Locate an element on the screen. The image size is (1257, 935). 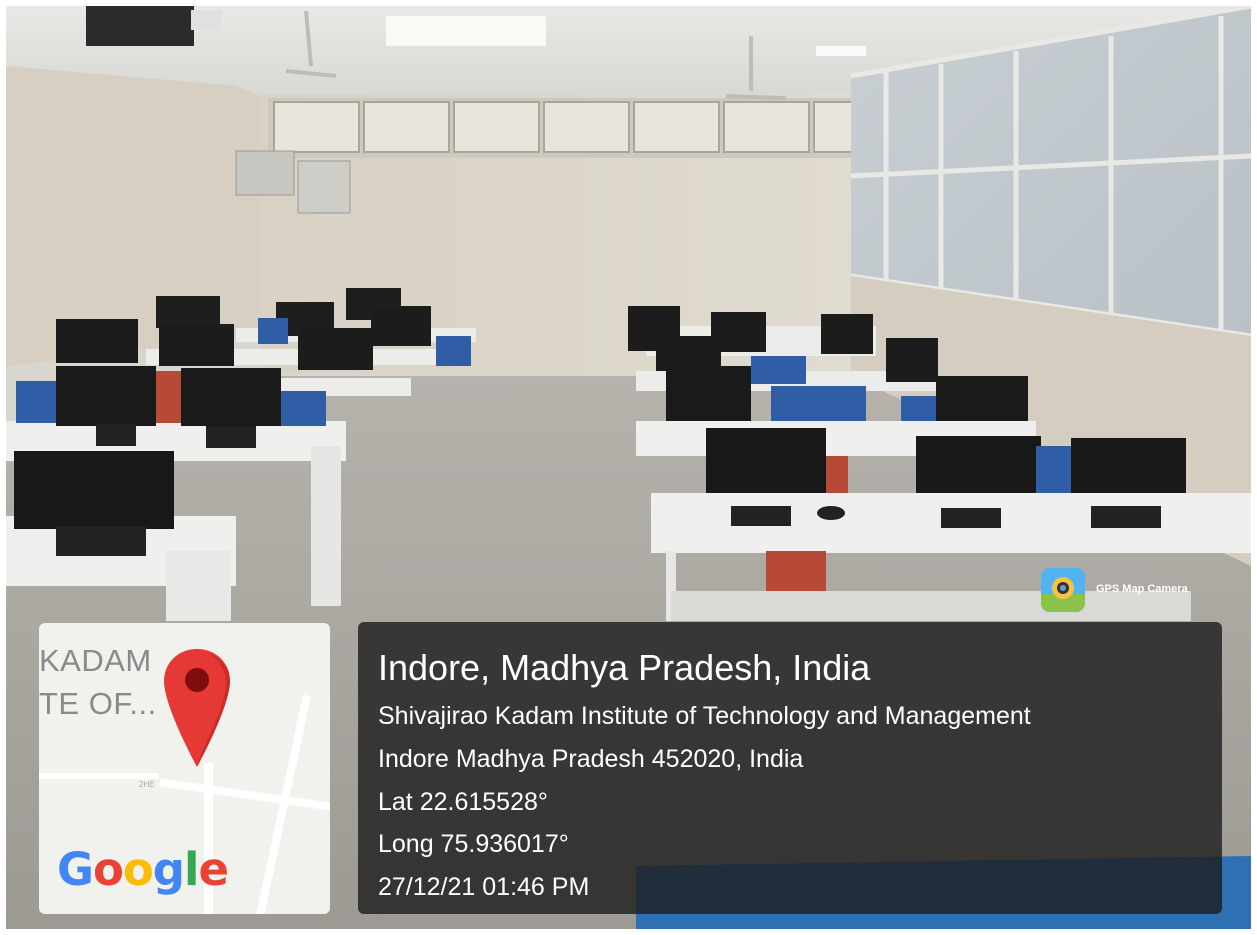
google-logo: Google is located at coordinates (143, 869).